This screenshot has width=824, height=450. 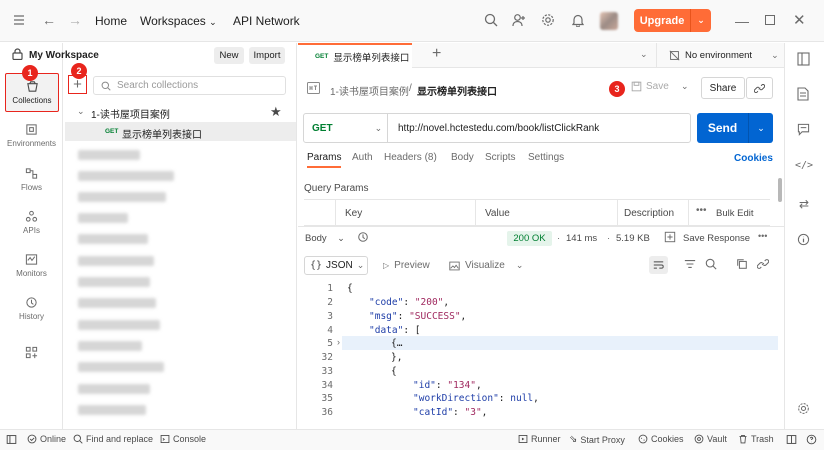 I want to click on tabs-overflow-chevron-icon: ⌄, so click(x=644, y=54).